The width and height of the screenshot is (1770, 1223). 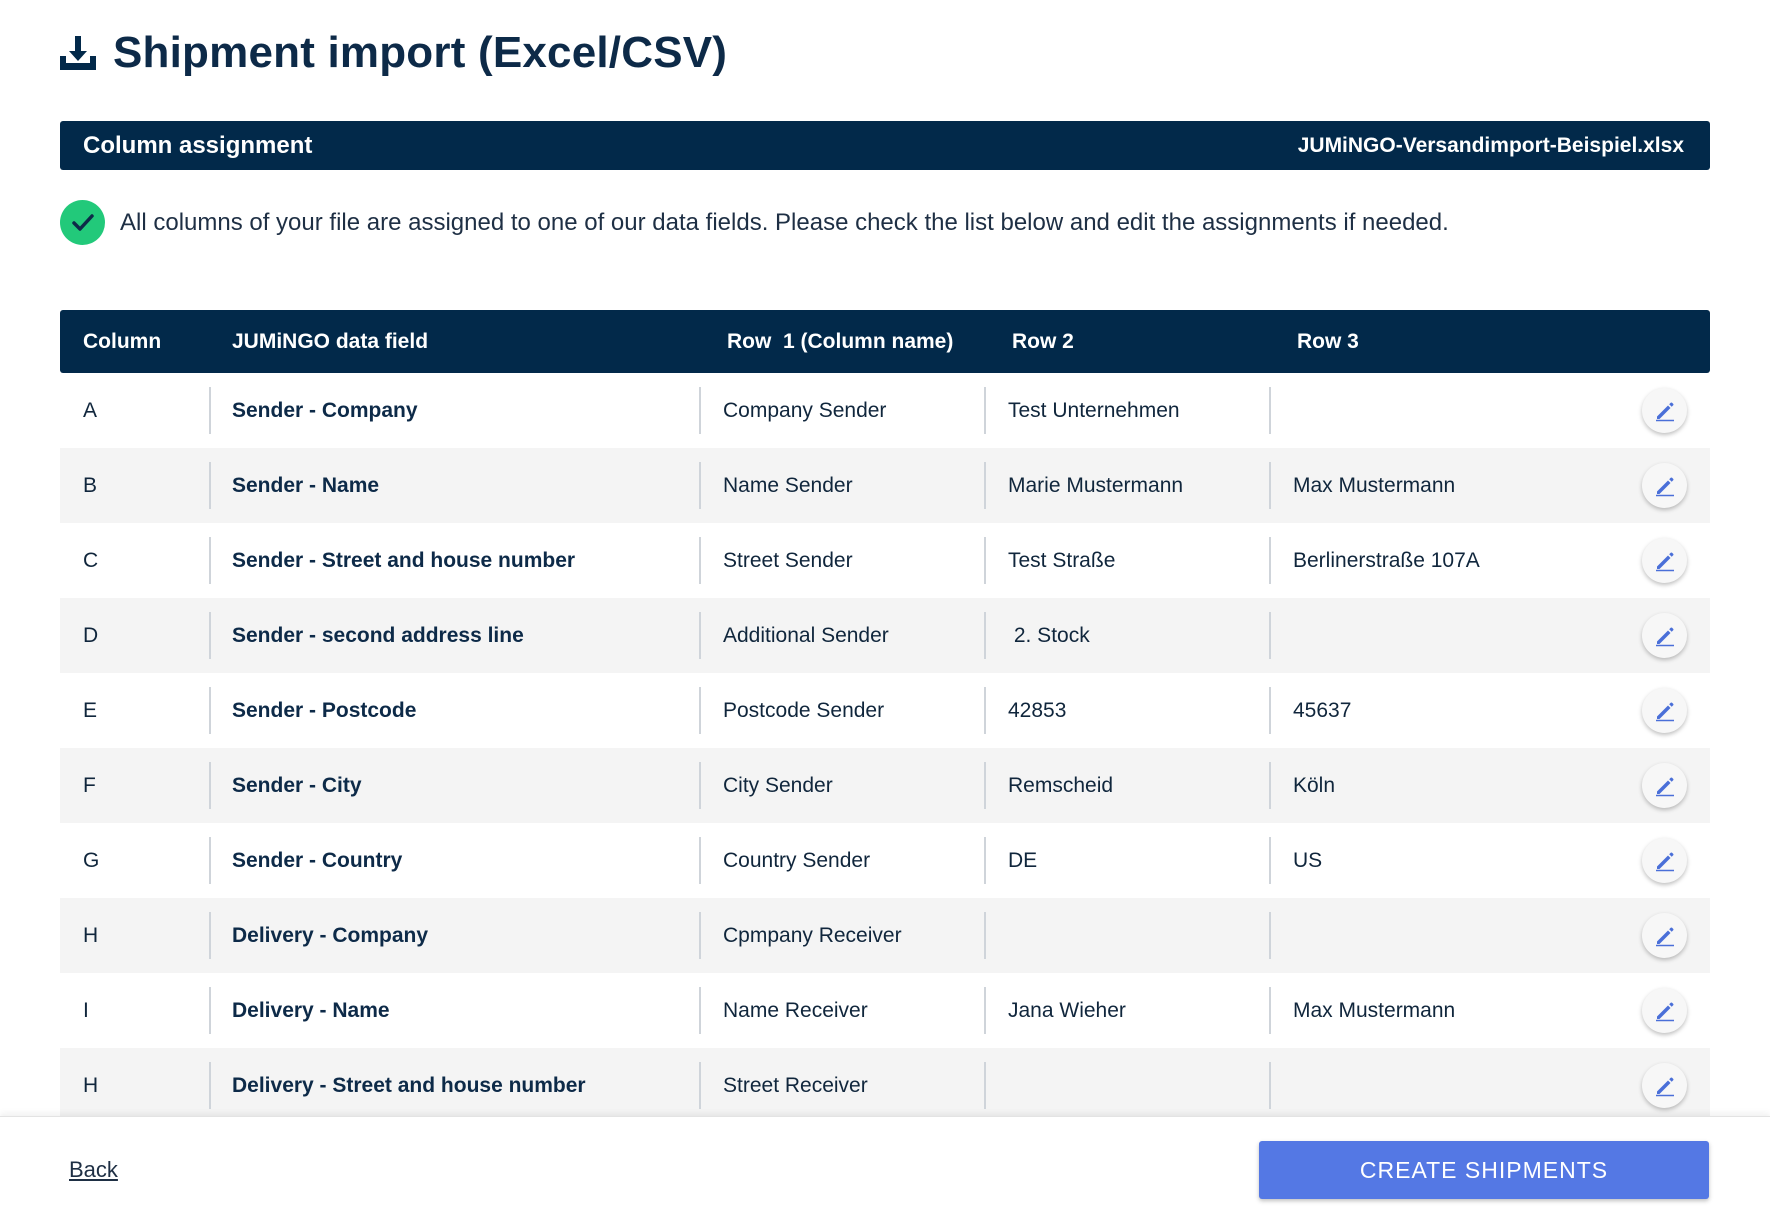 What do you see at coordinates (885, 1169) in the screenshot?
I see `footer-bar: Back CREATE SHIPMENTS` at bounding box center [885, 1169].